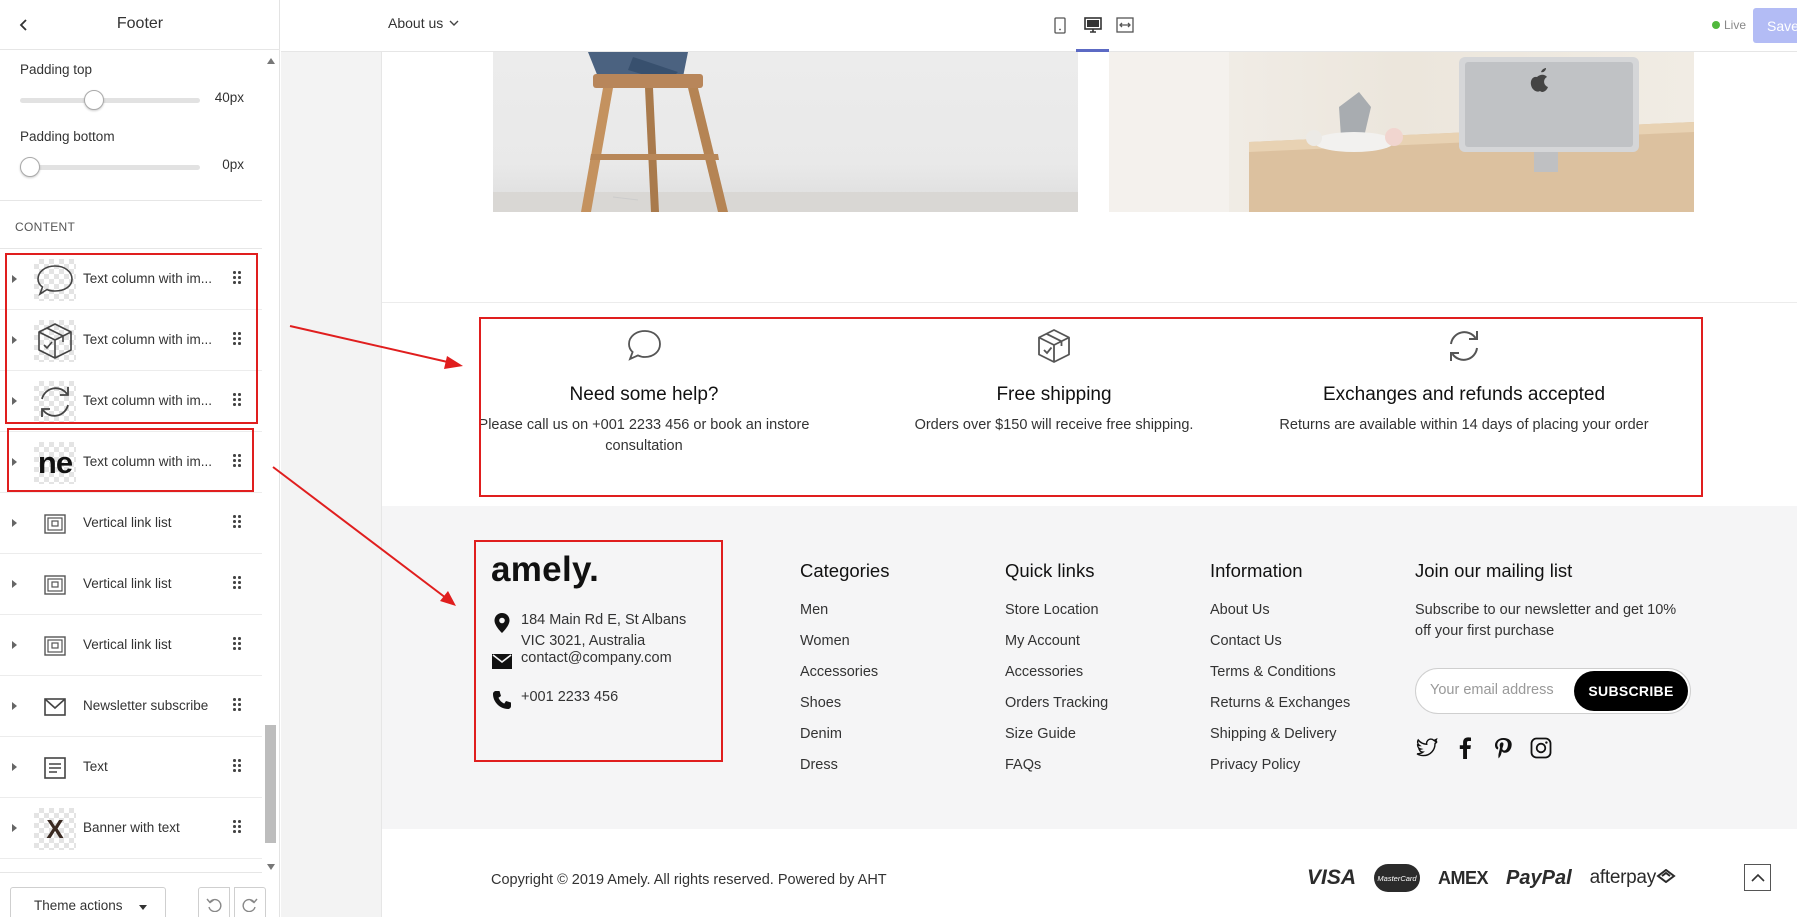  What do you see at coordinates (131, 706) in the screenshot?
I see `block-newsletter-subscribe: Newsletter subscribe` at bounding box center [131, 706].